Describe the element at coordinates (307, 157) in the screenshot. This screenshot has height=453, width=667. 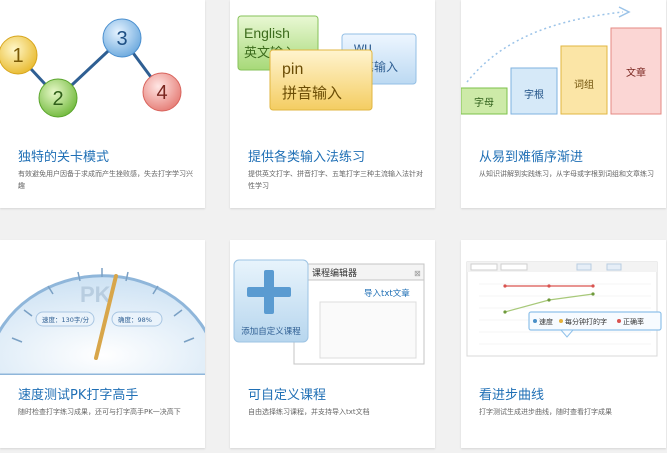
I see `card-title: 提供各类输入法练习` at that location.